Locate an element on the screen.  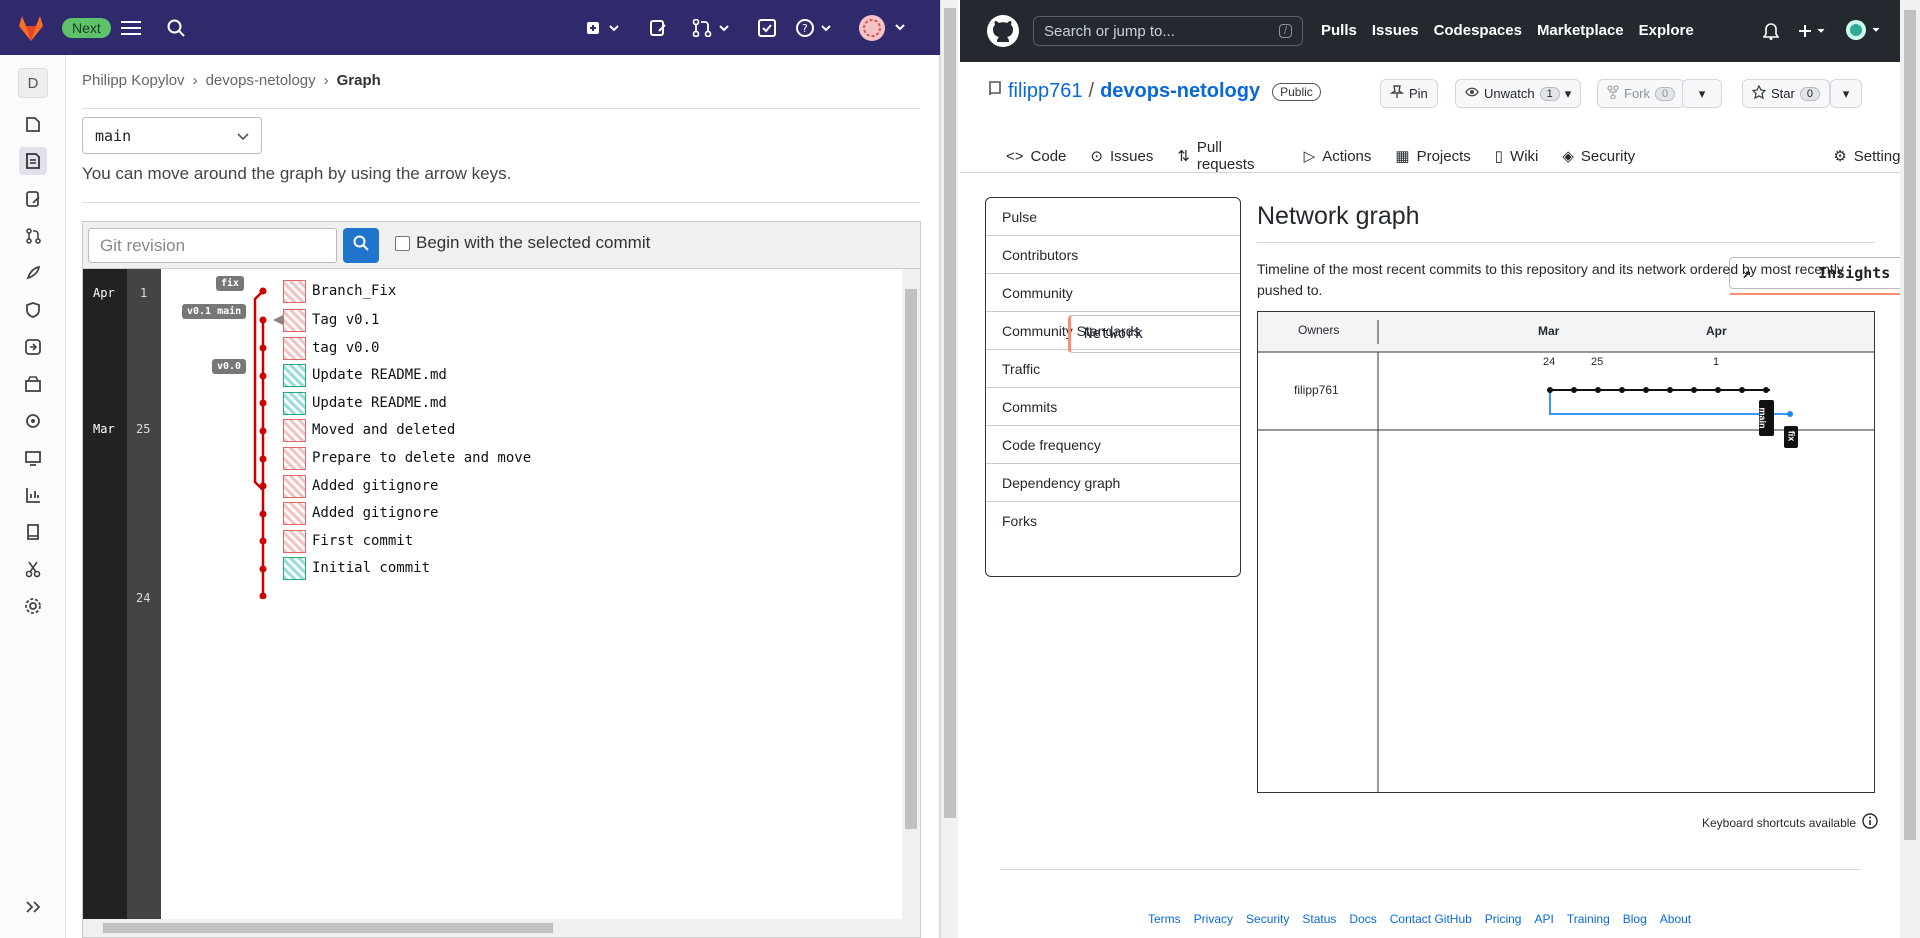
merge-requests-icon is located at coordinates (712, 28).